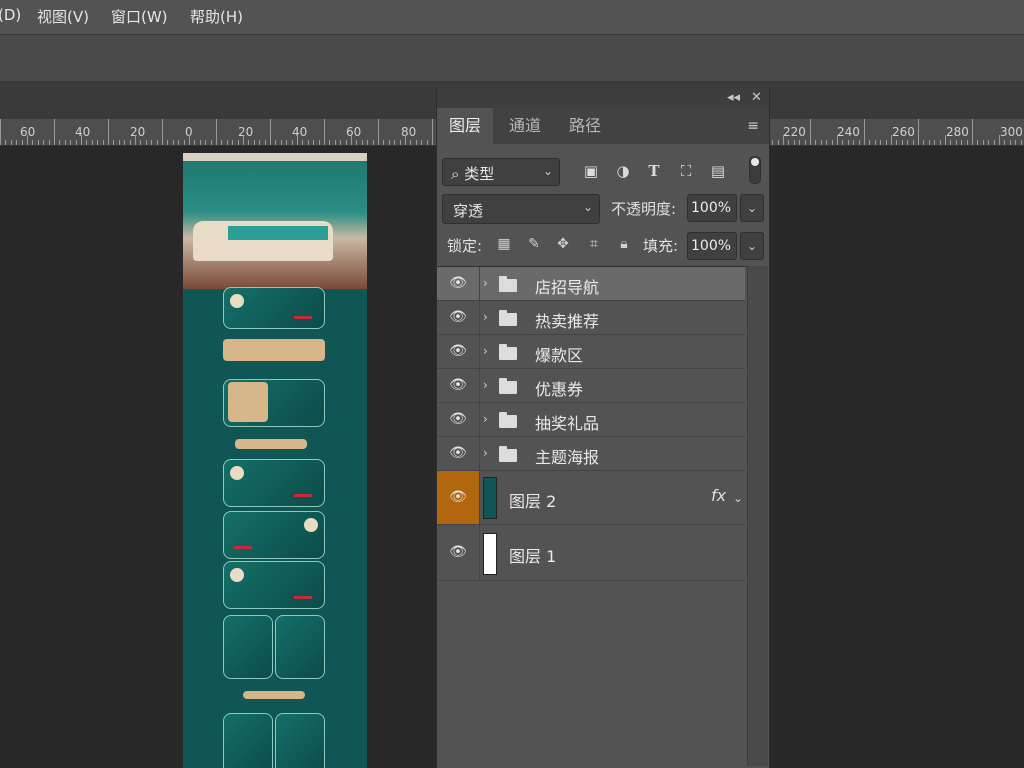  I want to click on fill-value: 100%, so click(711, 246).